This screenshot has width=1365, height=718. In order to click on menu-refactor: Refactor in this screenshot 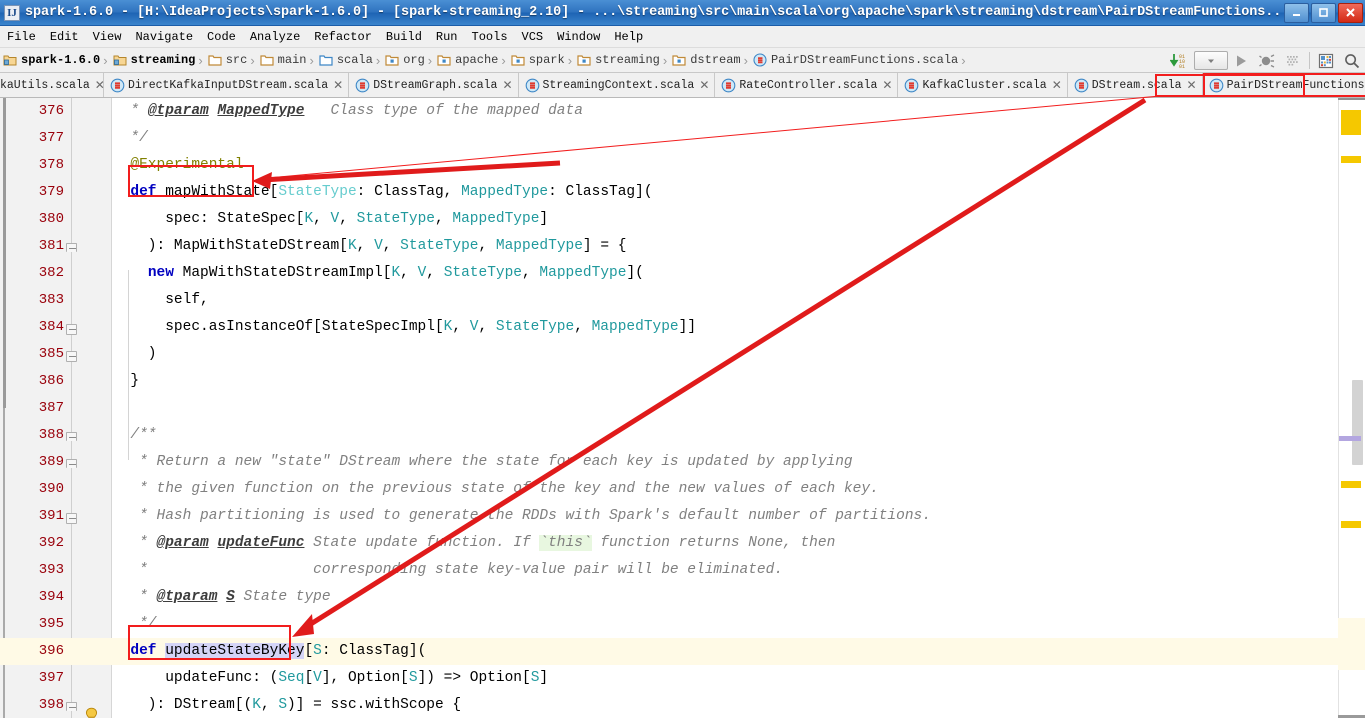, I will do `click(343, 37)`.